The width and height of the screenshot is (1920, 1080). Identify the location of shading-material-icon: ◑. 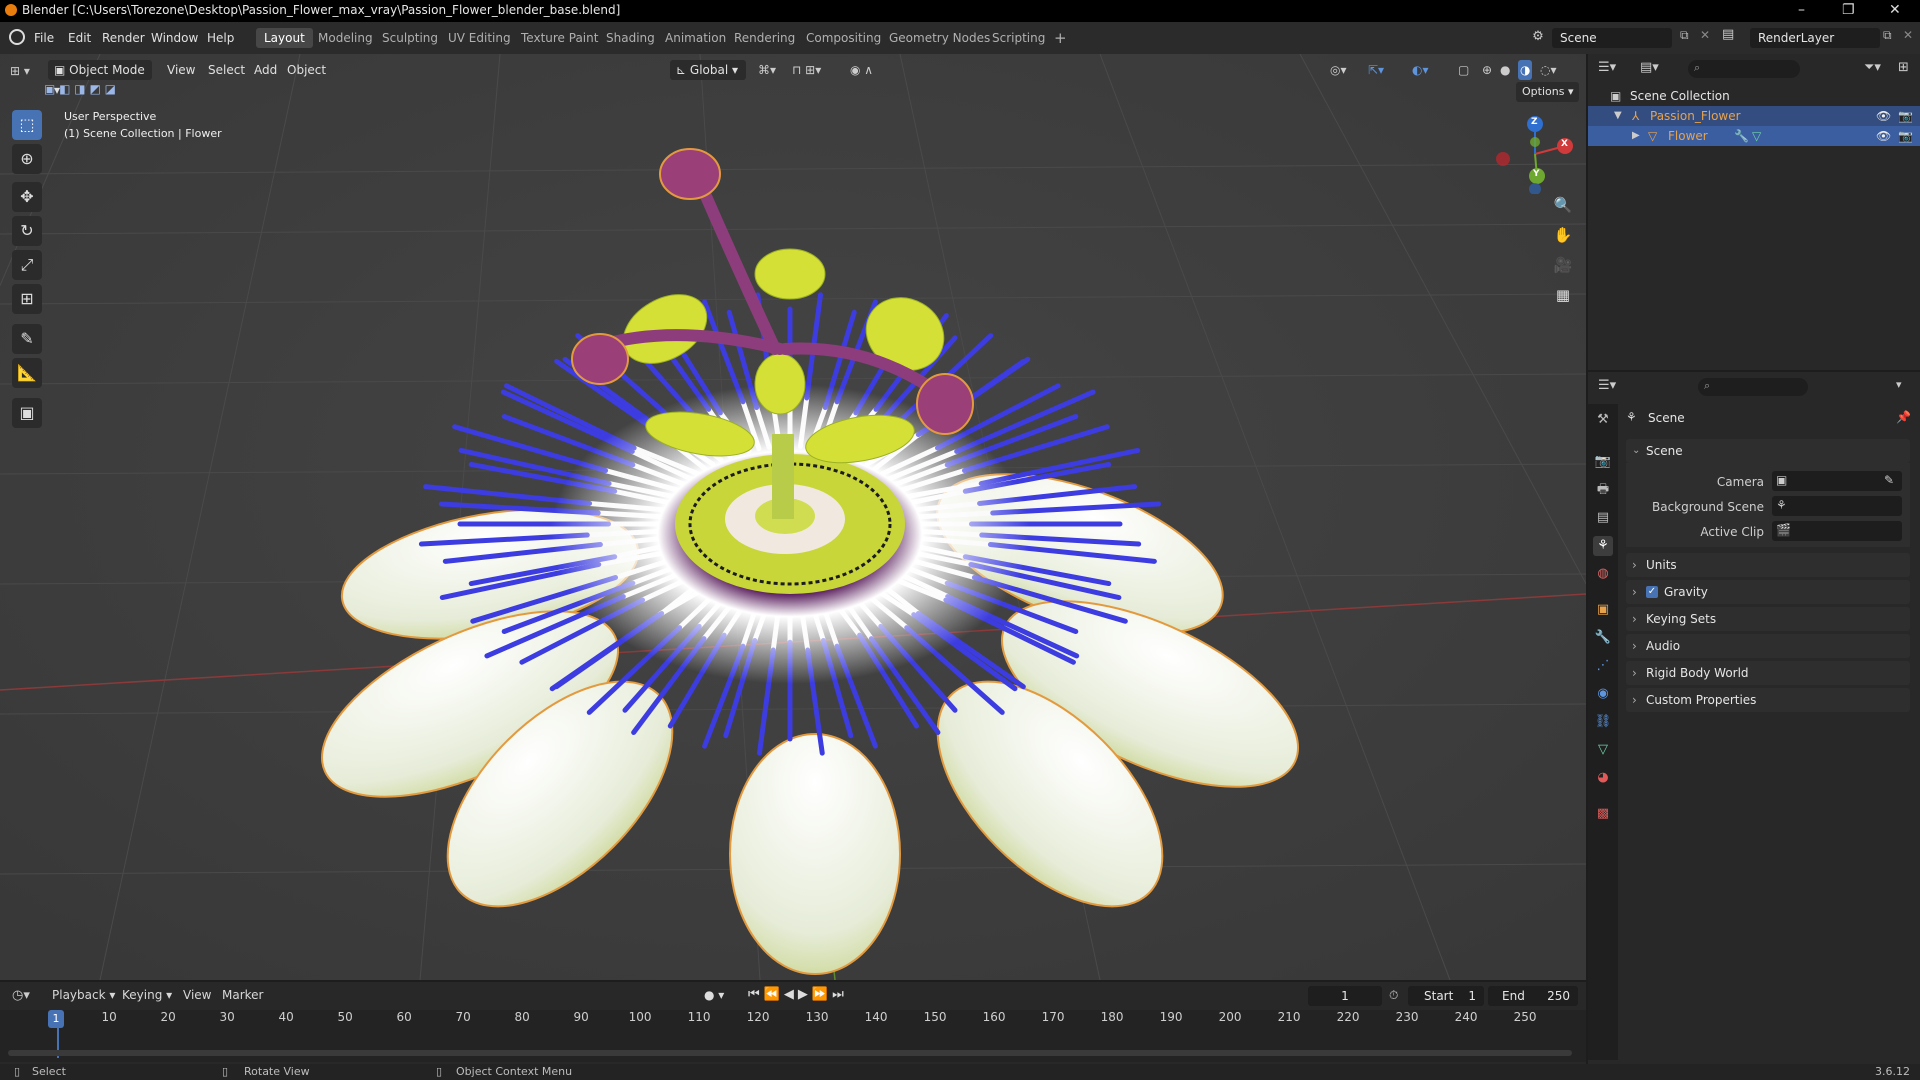
(1525, 70).